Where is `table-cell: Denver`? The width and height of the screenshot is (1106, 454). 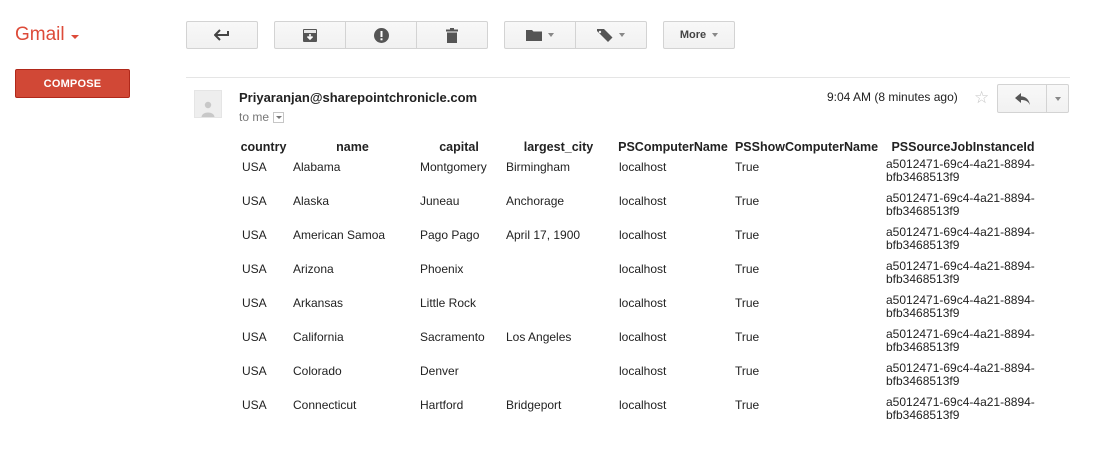 table-cell: Denver is located at coordinates (439, 371).